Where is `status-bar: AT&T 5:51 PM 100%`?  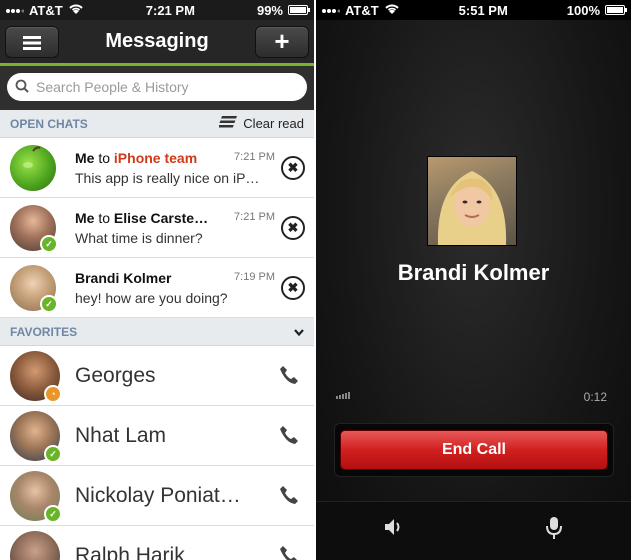 status-bar: AT&T 5:51 PM 100% is located at coordinates (473, 10).